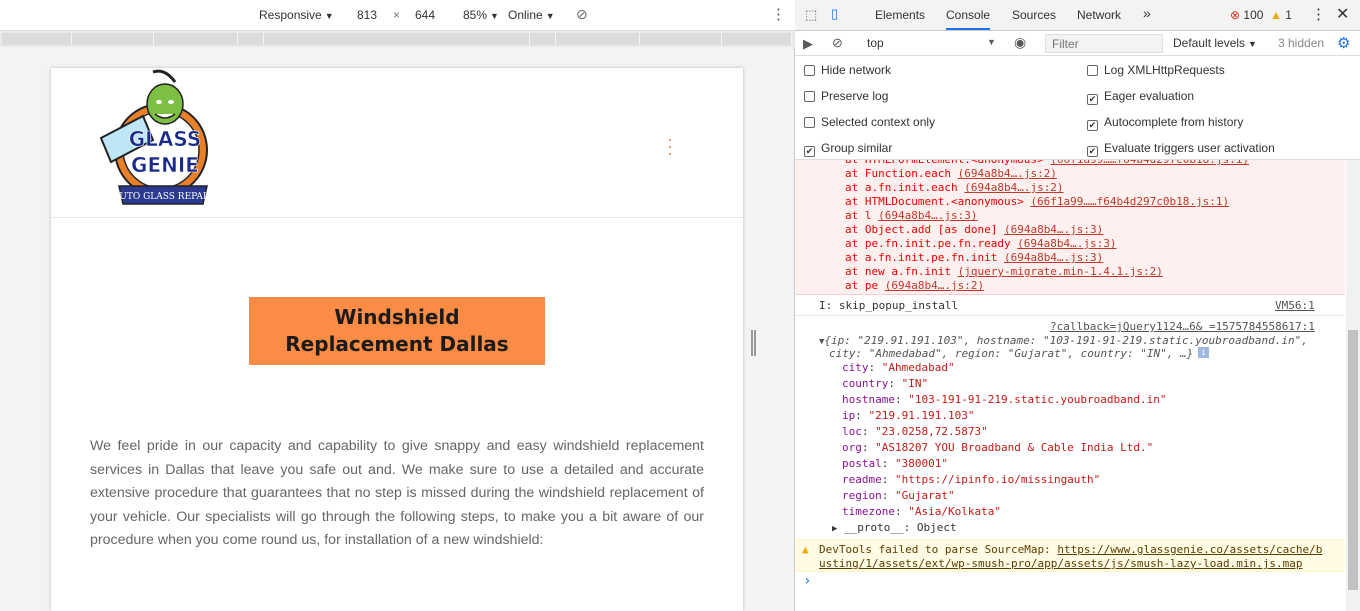 The width and height of the screenshot is (1360, 611). Describe the element at coordinates (894, 527) in the screenshot. I see `proto-entry: ▶ __proto__: Object` at that location.